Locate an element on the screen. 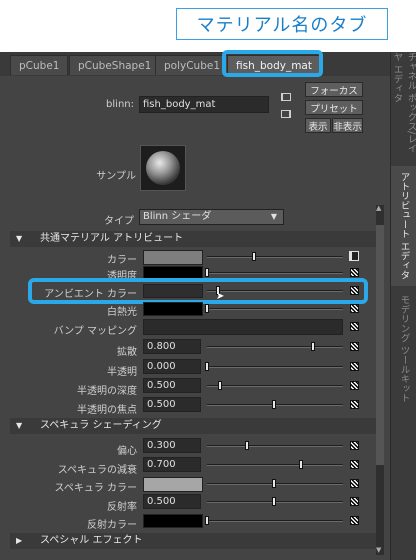 The width and height of the screenshot is (416, 560). color-label: カラー is located at coordinates (122, 260).